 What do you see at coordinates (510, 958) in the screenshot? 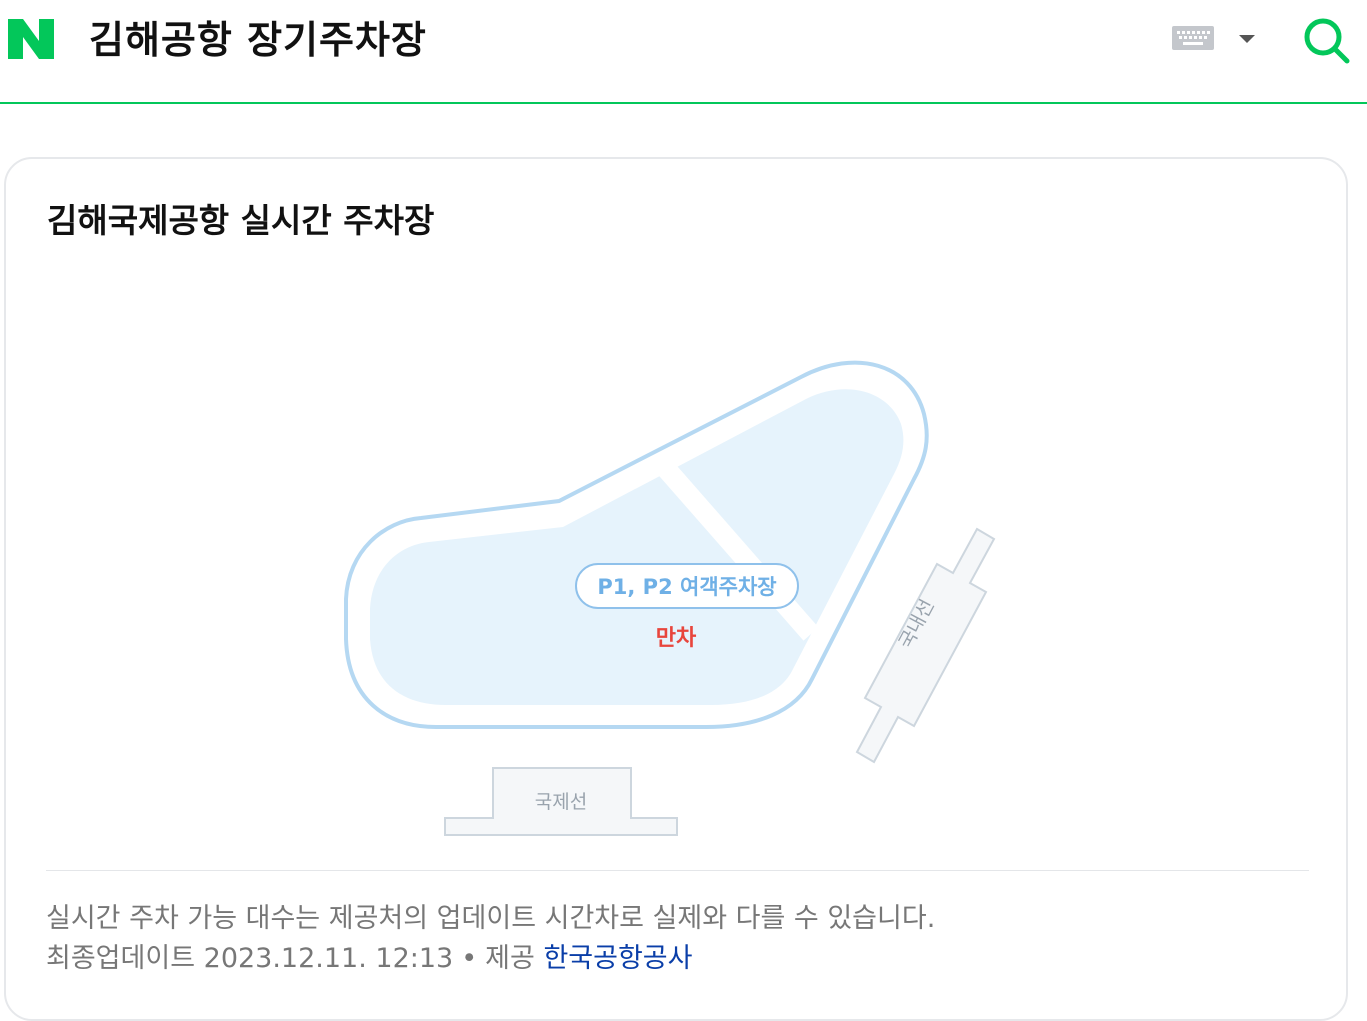
I see `provider-label: 제공` at bounding box center [510, 958].